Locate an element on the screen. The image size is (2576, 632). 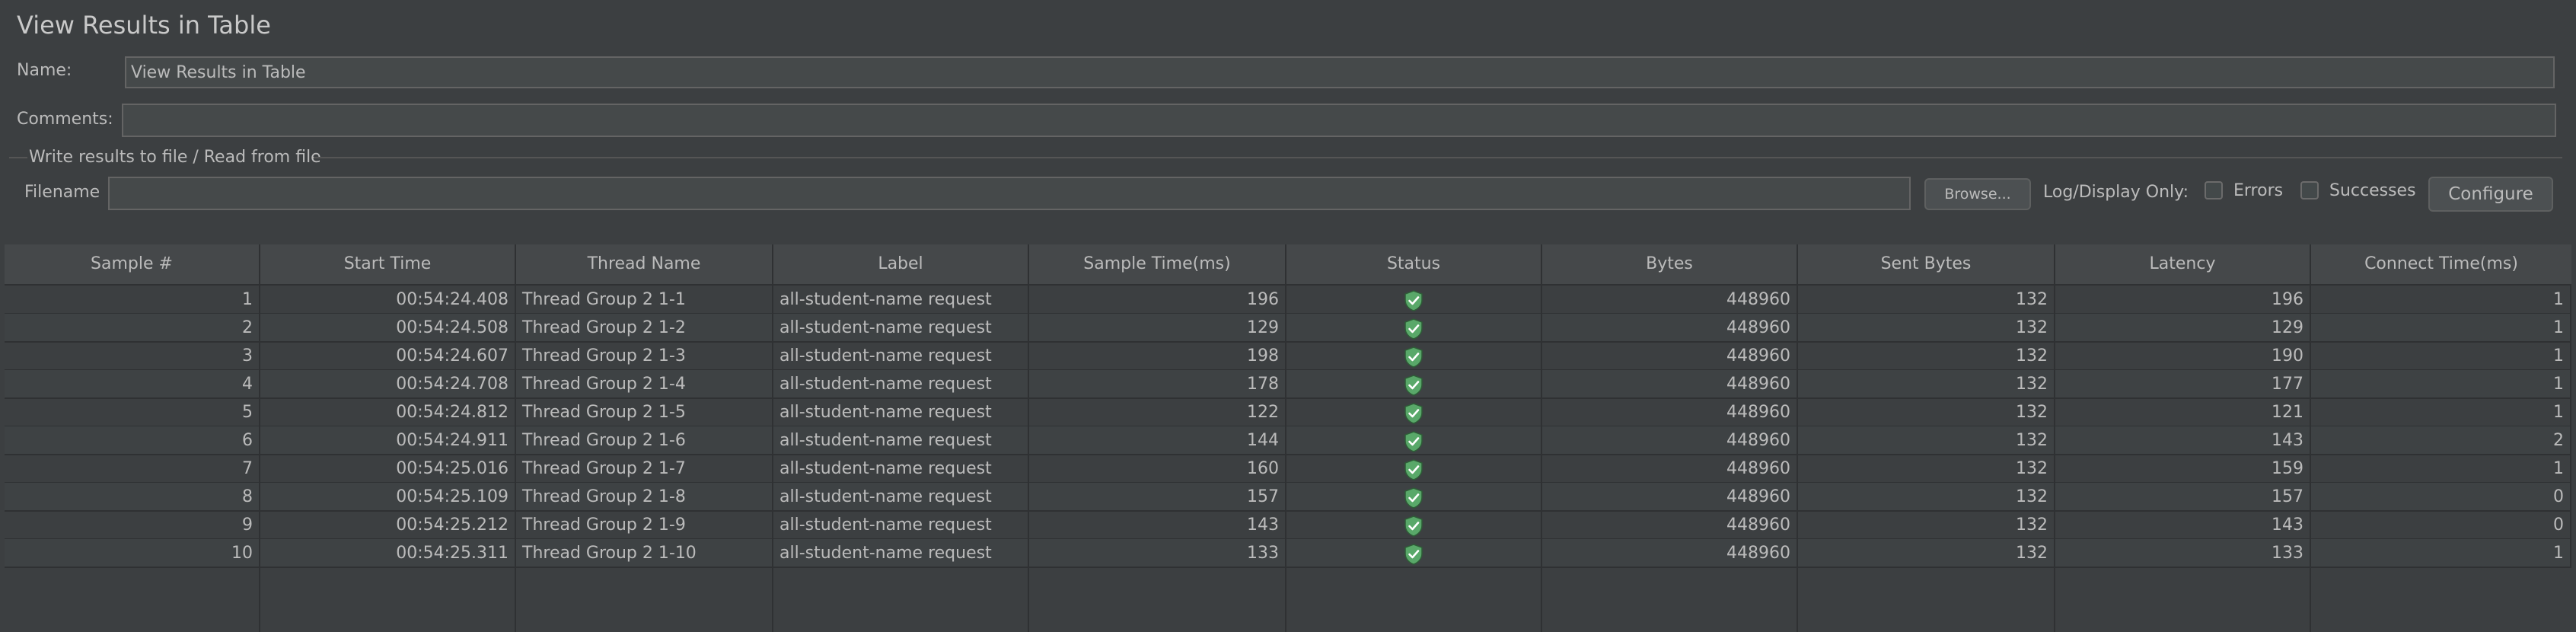
column-header-status: Status is located at coordinates (1414, 264).